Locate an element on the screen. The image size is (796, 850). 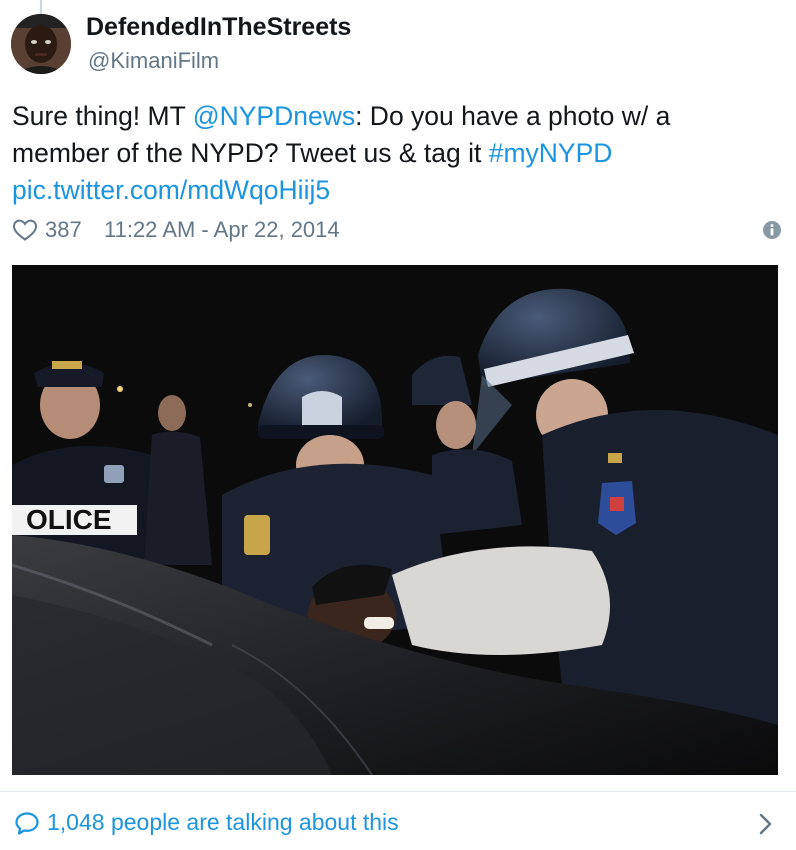
display-name: DefendedInTheStreets is located at coordinates (218, 27).